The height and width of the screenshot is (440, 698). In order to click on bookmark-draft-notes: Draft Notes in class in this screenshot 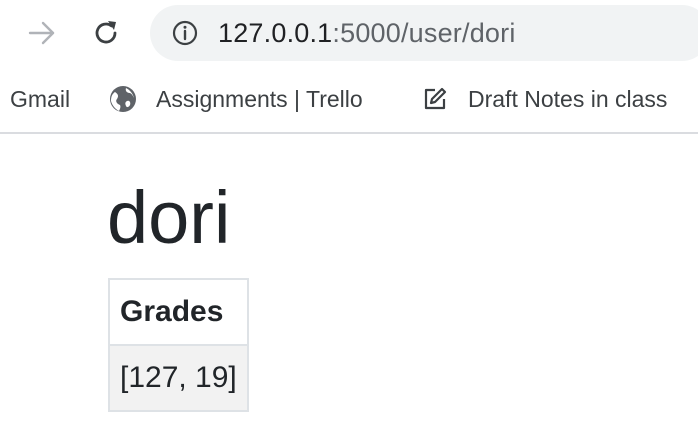, I will do `click(543, 99)`.